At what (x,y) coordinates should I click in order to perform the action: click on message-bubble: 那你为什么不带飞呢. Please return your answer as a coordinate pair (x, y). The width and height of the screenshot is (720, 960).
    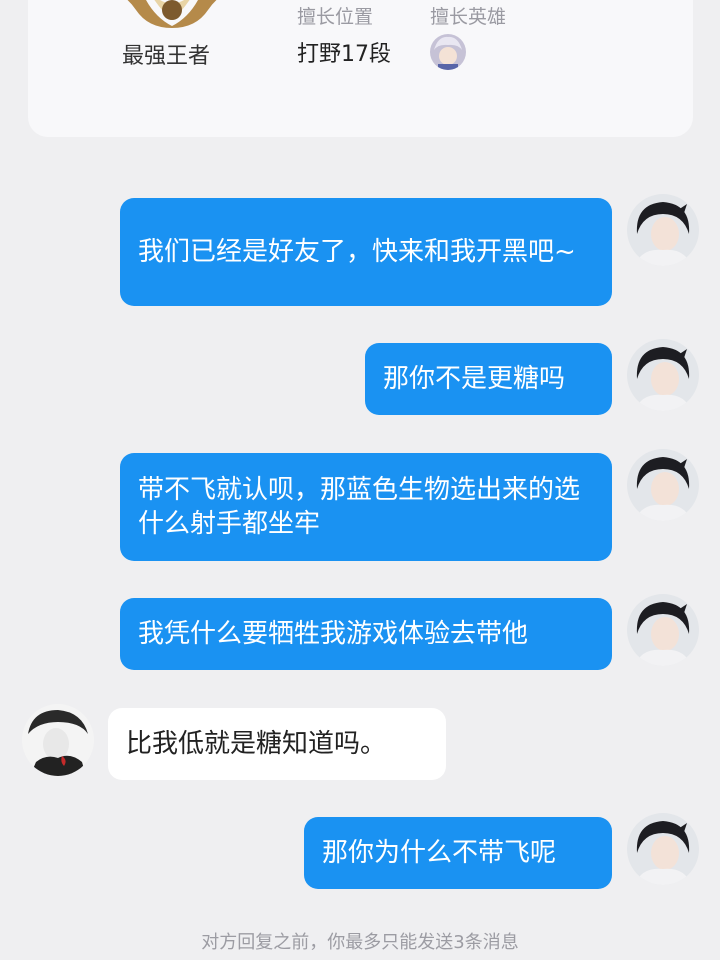
    Looking at the image, I should click on (458, 853).